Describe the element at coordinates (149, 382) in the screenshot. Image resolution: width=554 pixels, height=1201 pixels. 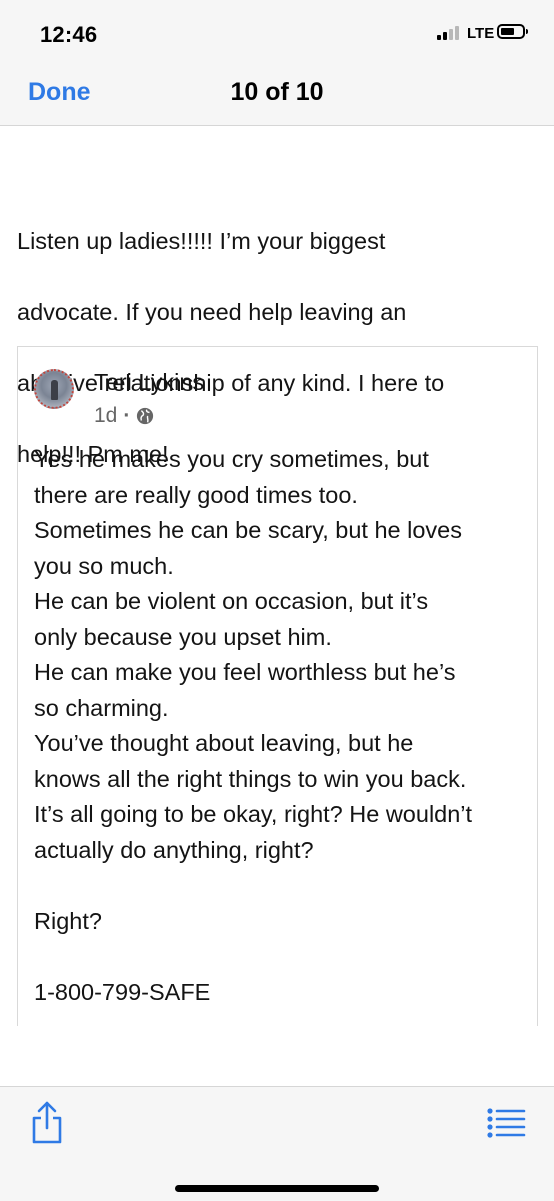
I see `author-name: Teri Lykins` at that location.